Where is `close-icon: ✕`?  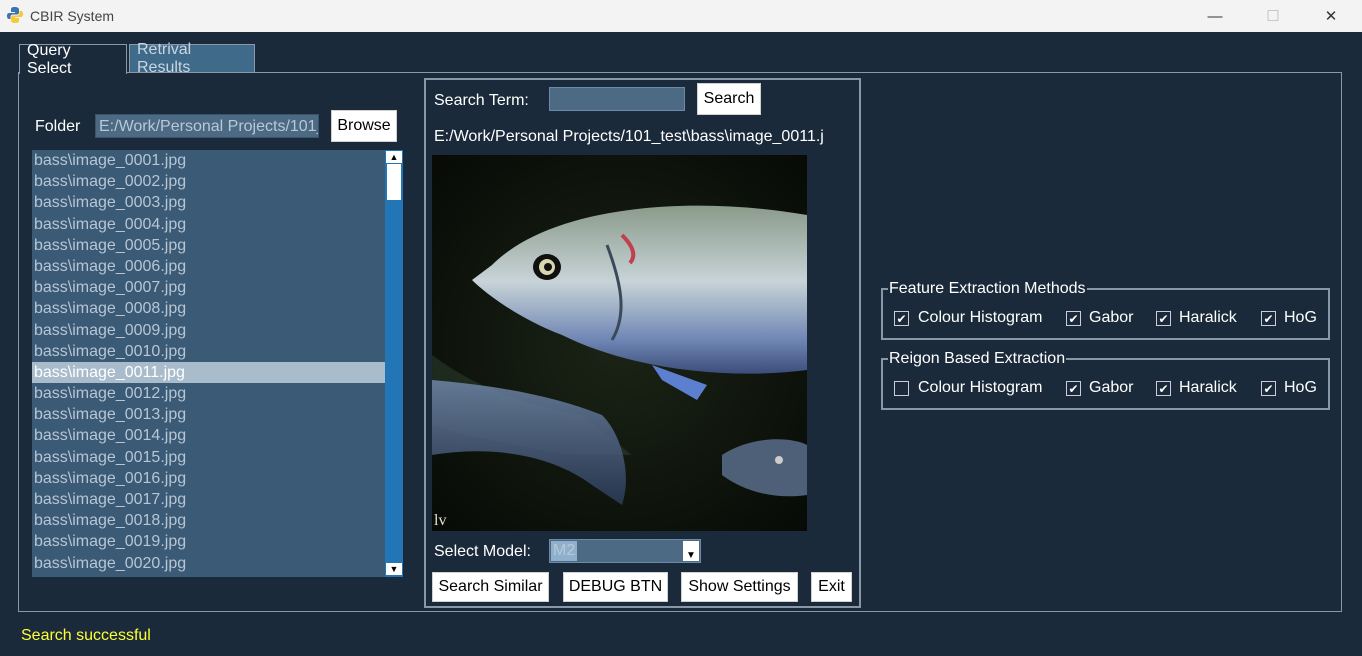 close-icon: ✕ is located at coordinates (1331, 16).